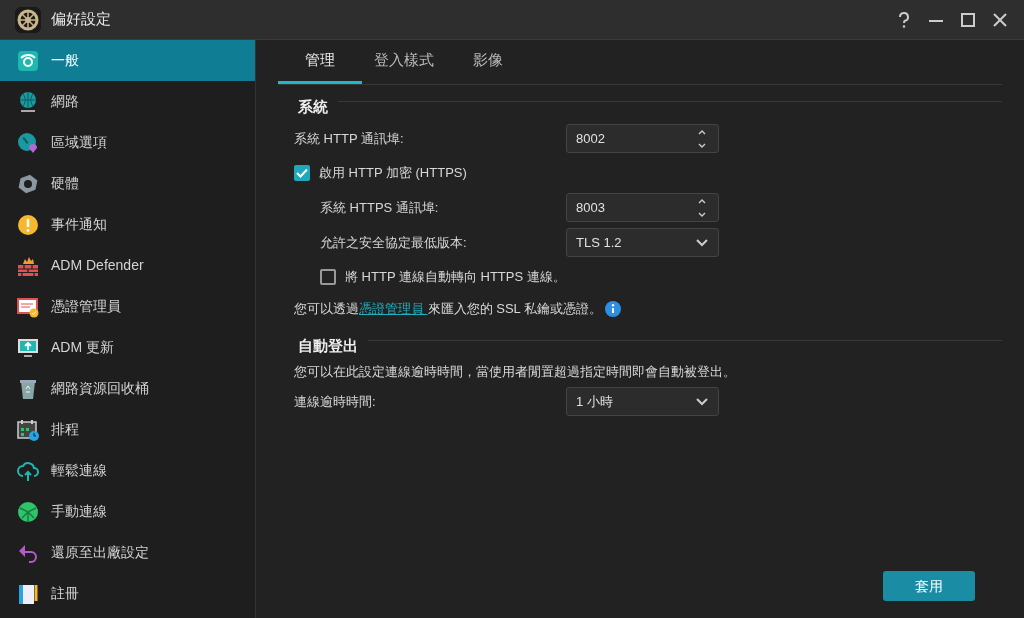  I want to click on warning-icon, so click(28, 224).